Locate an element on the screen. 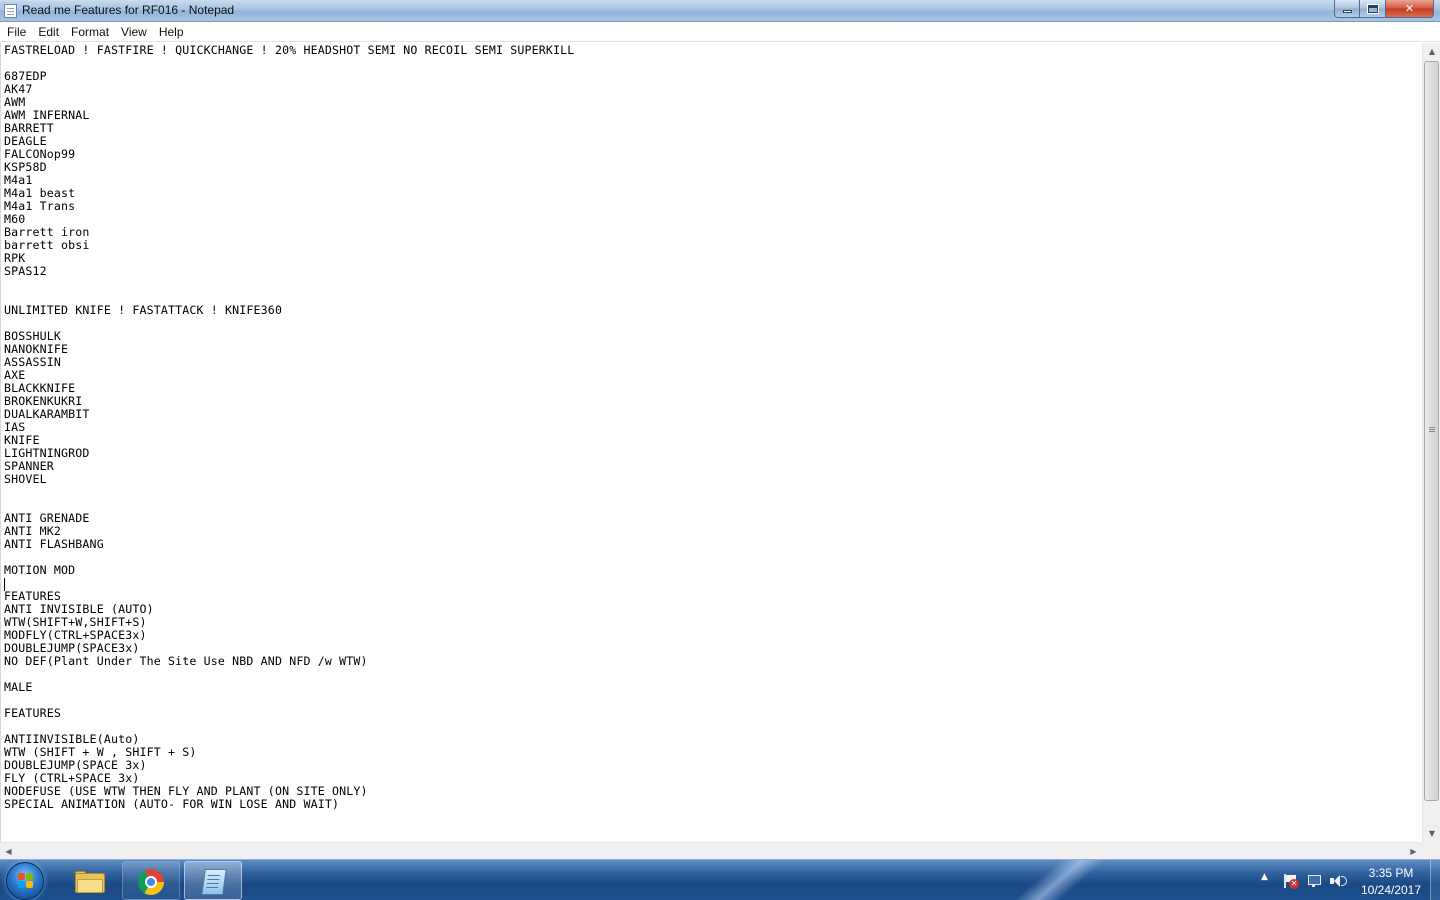 This screenshot has width=1440, height=900. network-icon is located at coordinates (1315, 881).